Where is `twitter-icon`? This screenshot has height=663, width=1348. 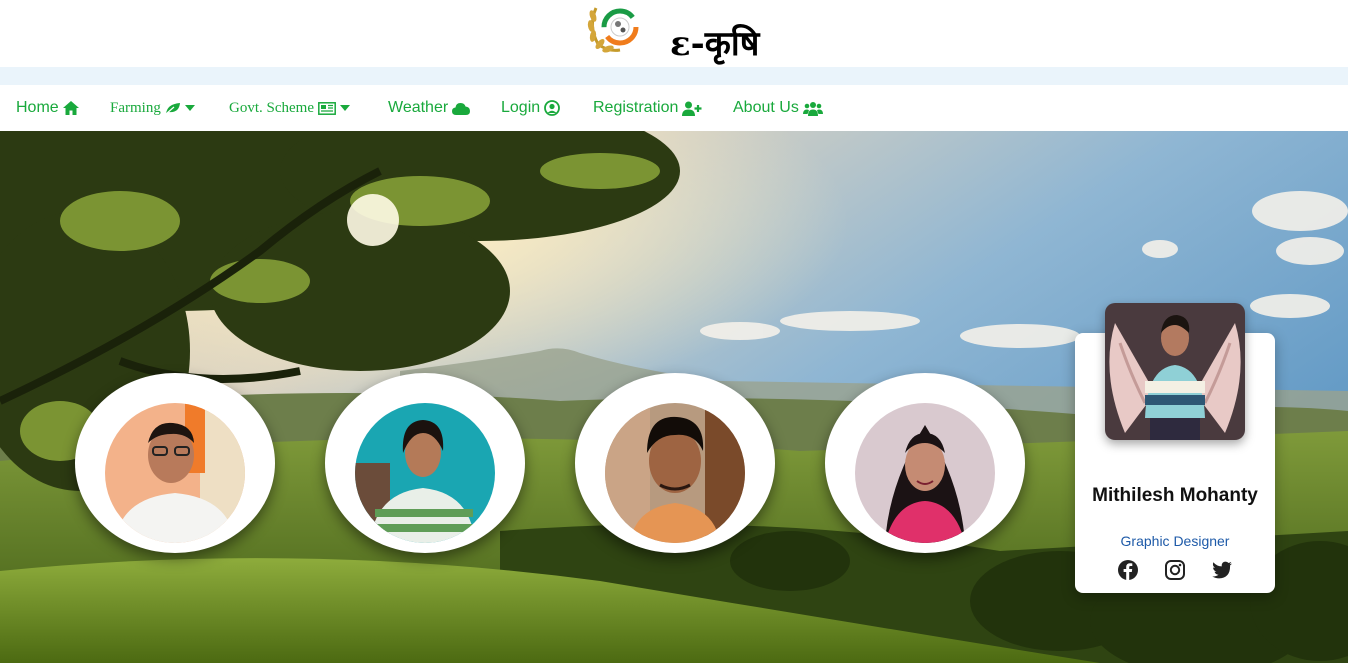 twitter-icon is located at coordinates (1222, 570).